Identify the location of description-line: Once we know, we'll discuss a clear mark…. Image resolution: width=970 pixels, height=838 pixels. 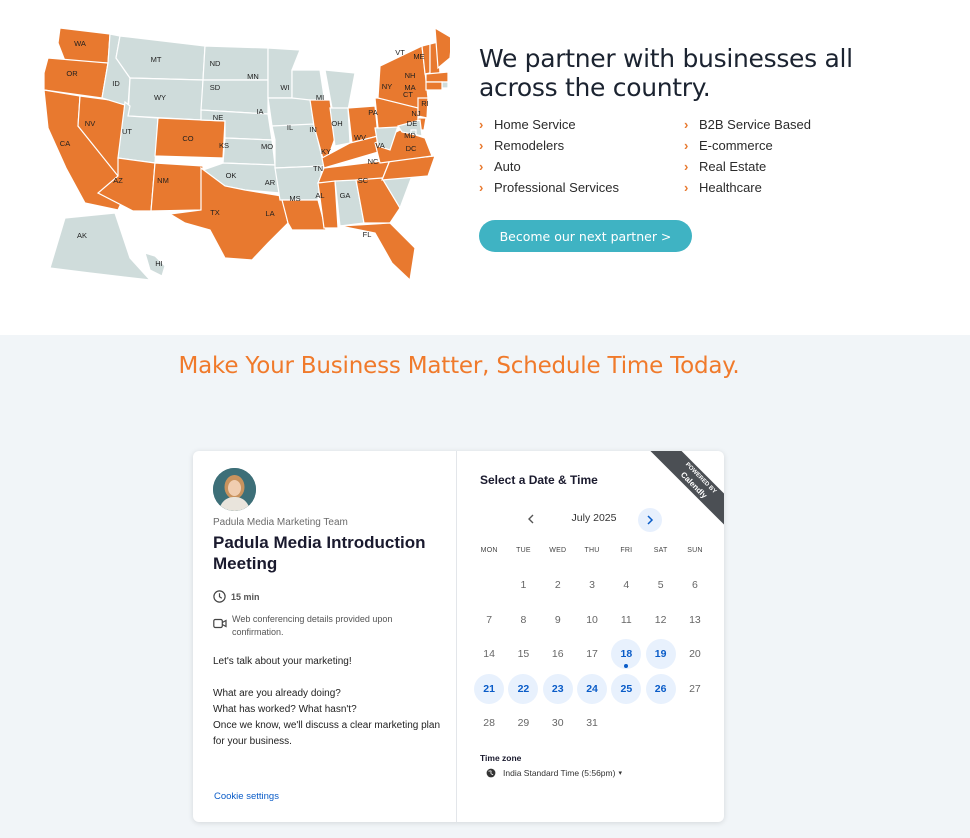
(327, 733).